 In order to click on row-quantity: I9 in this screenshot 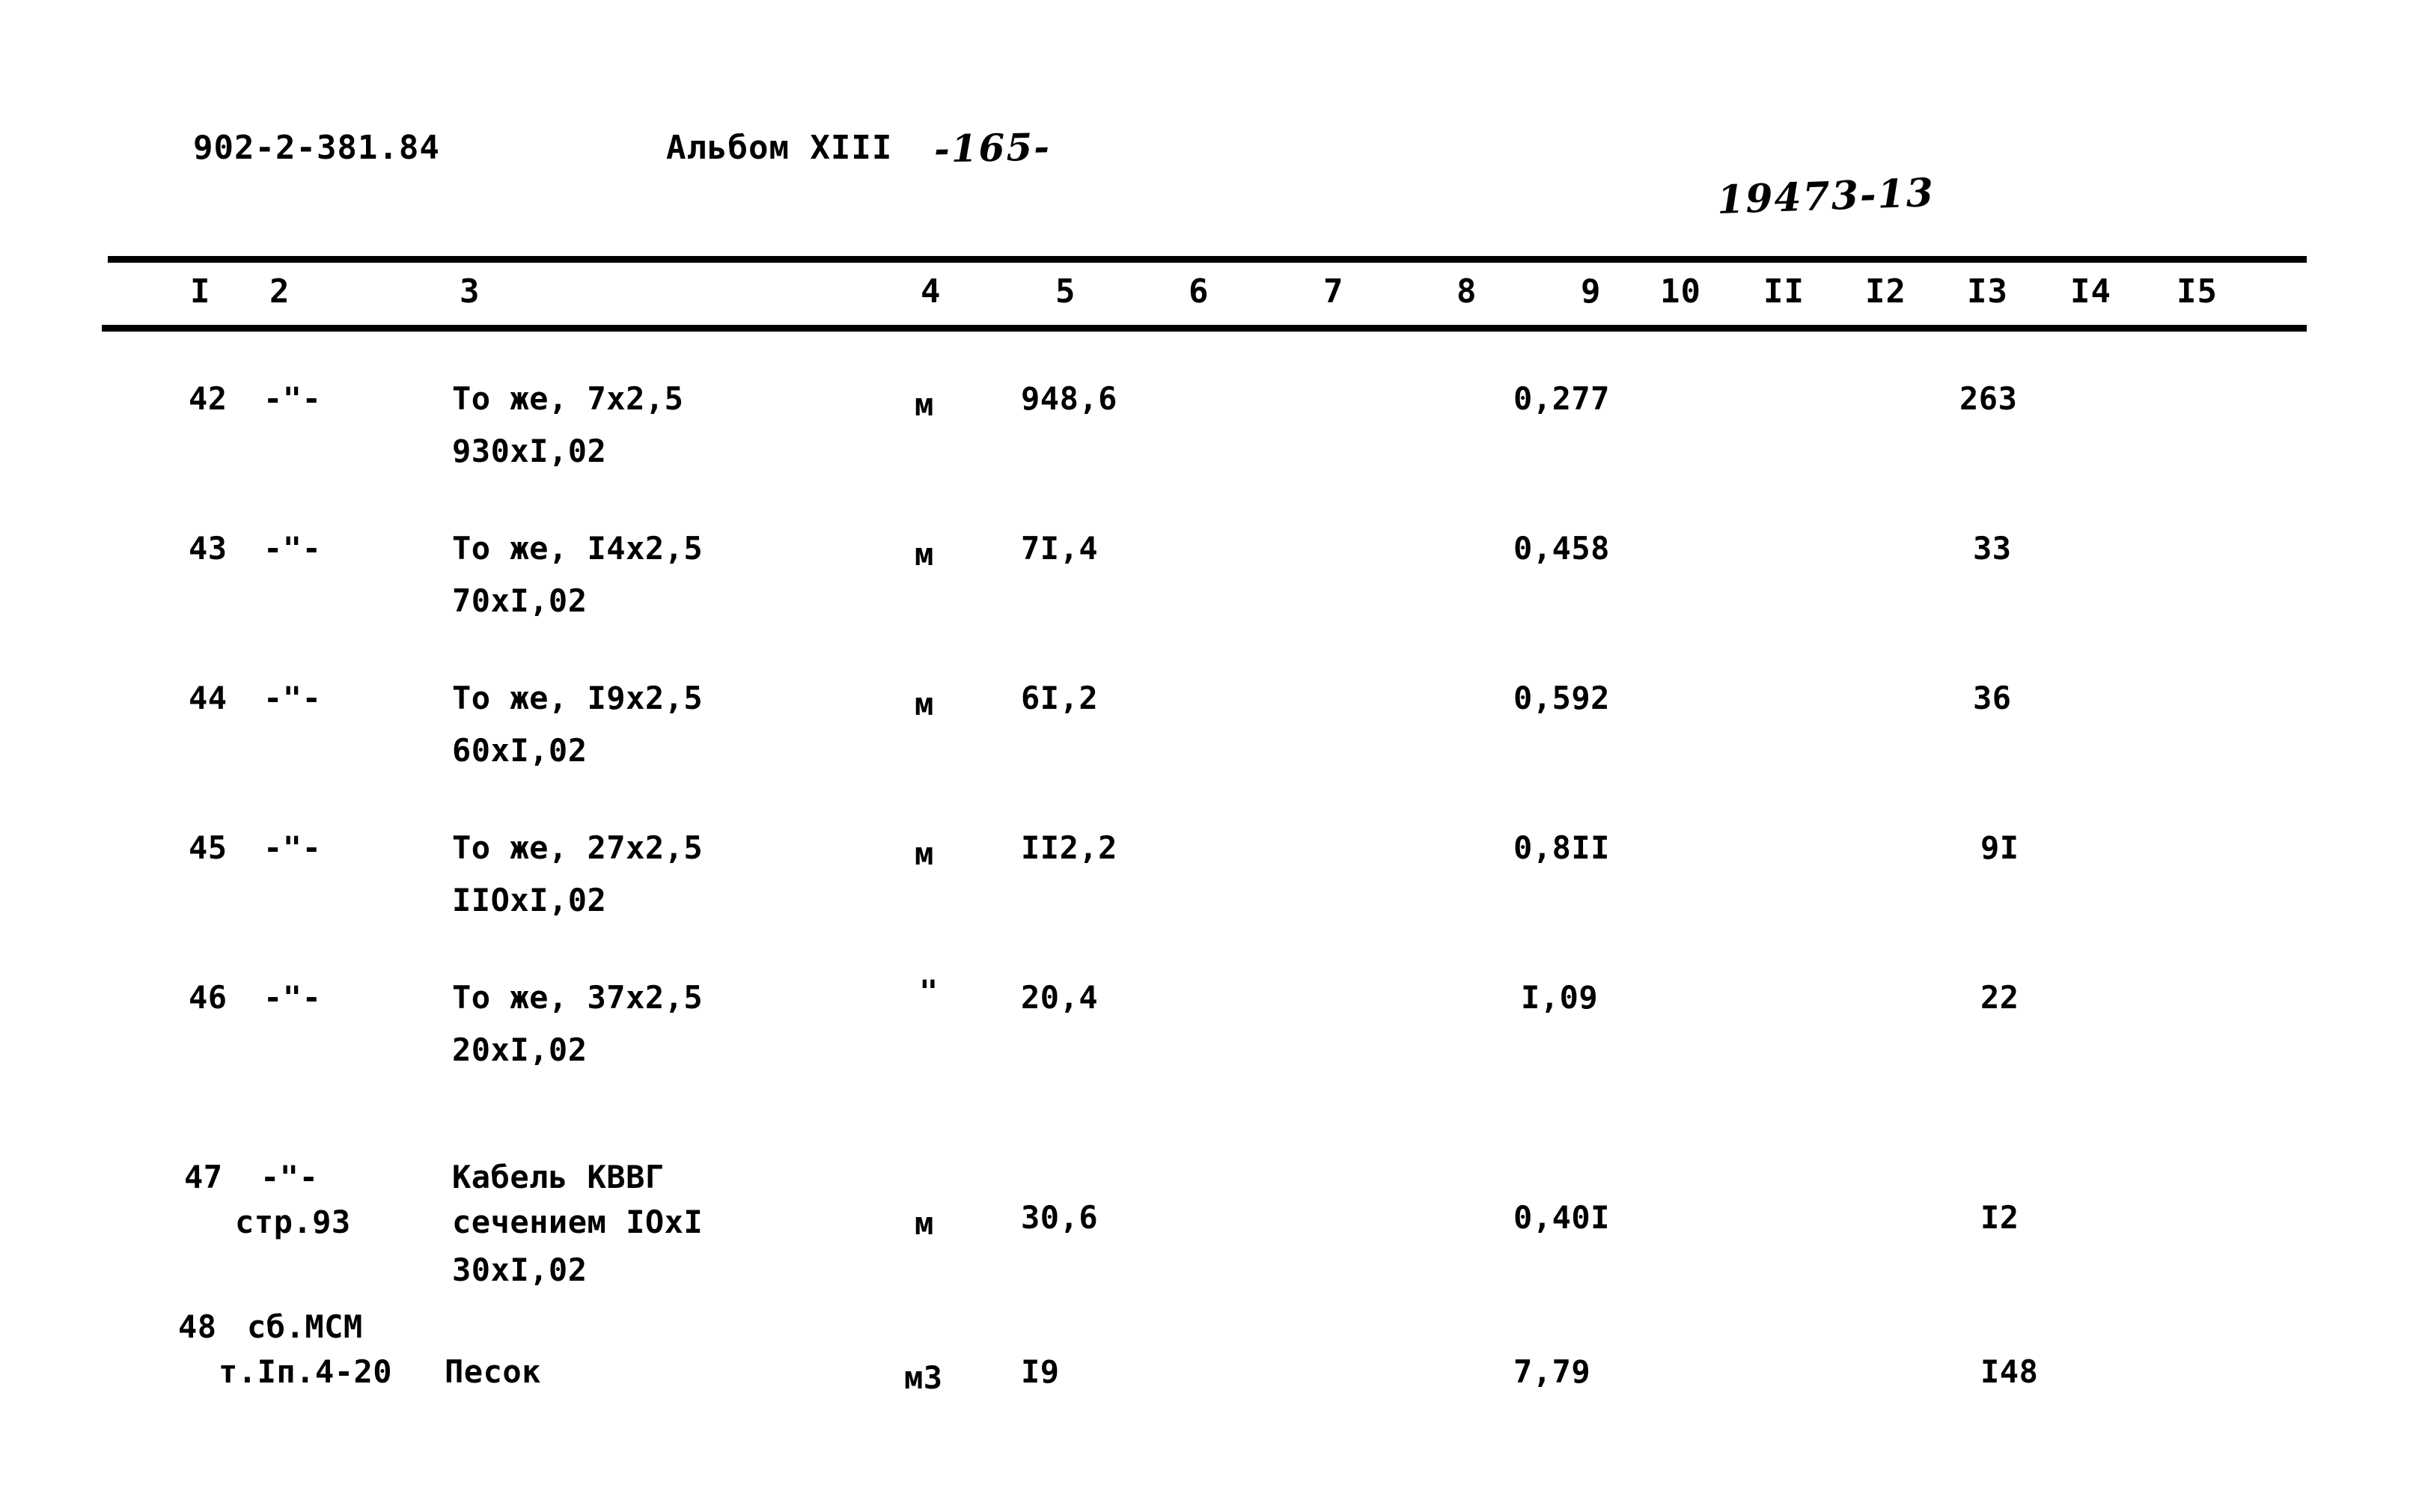, I will do `click(1041, 1371)`.